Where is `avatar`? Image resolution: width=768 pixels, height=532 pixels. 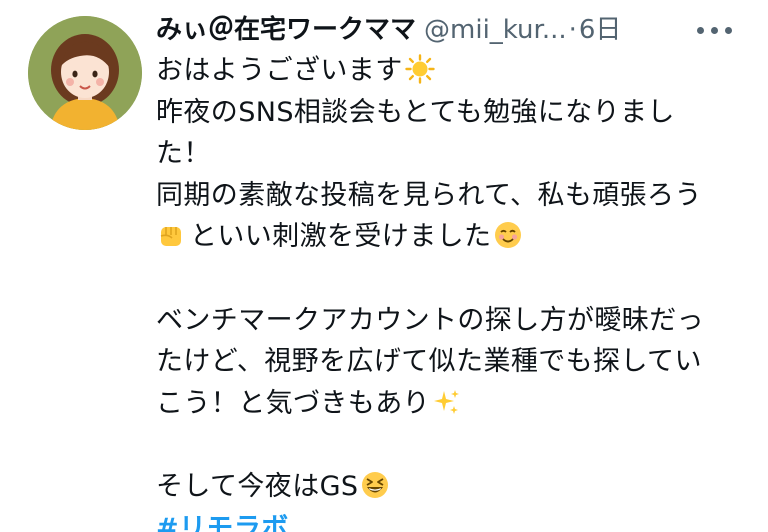
avatar is located at coordinates (85, 73).